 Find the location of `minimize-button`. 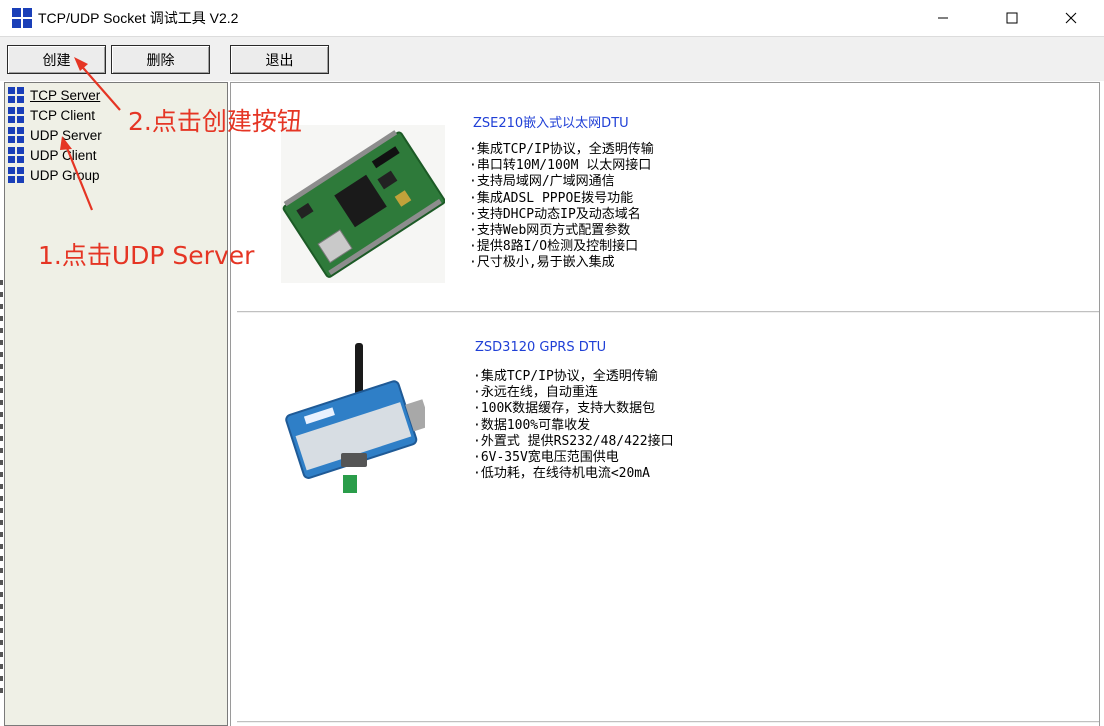

minimize-button is located at coordinates (943, 18).